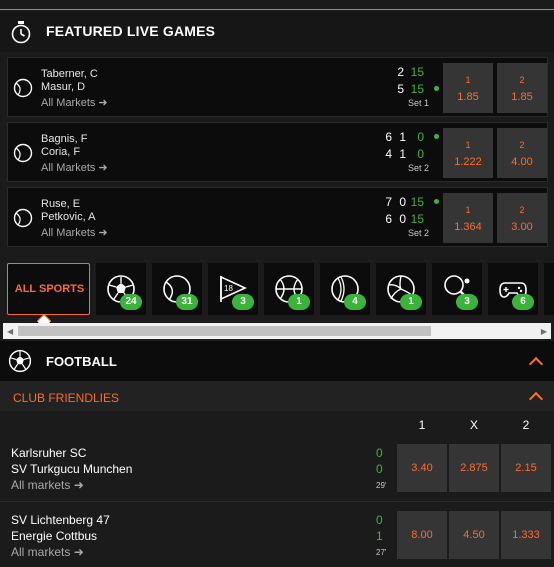 The image size is (554, 567). I want to click on column-header-away: 2, so click(526, 425).